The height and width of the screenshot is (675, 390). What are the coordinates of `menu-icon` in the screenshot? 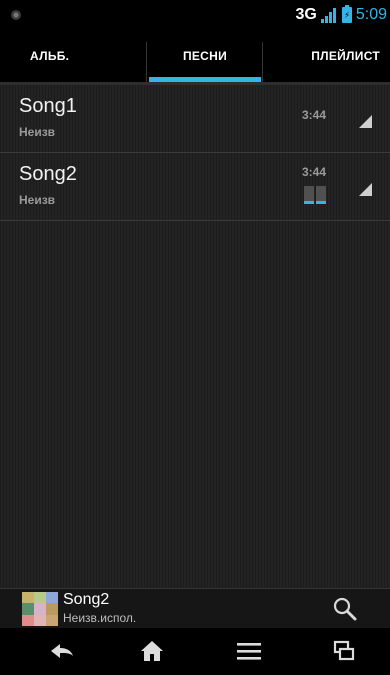 It's located at (249, 651).